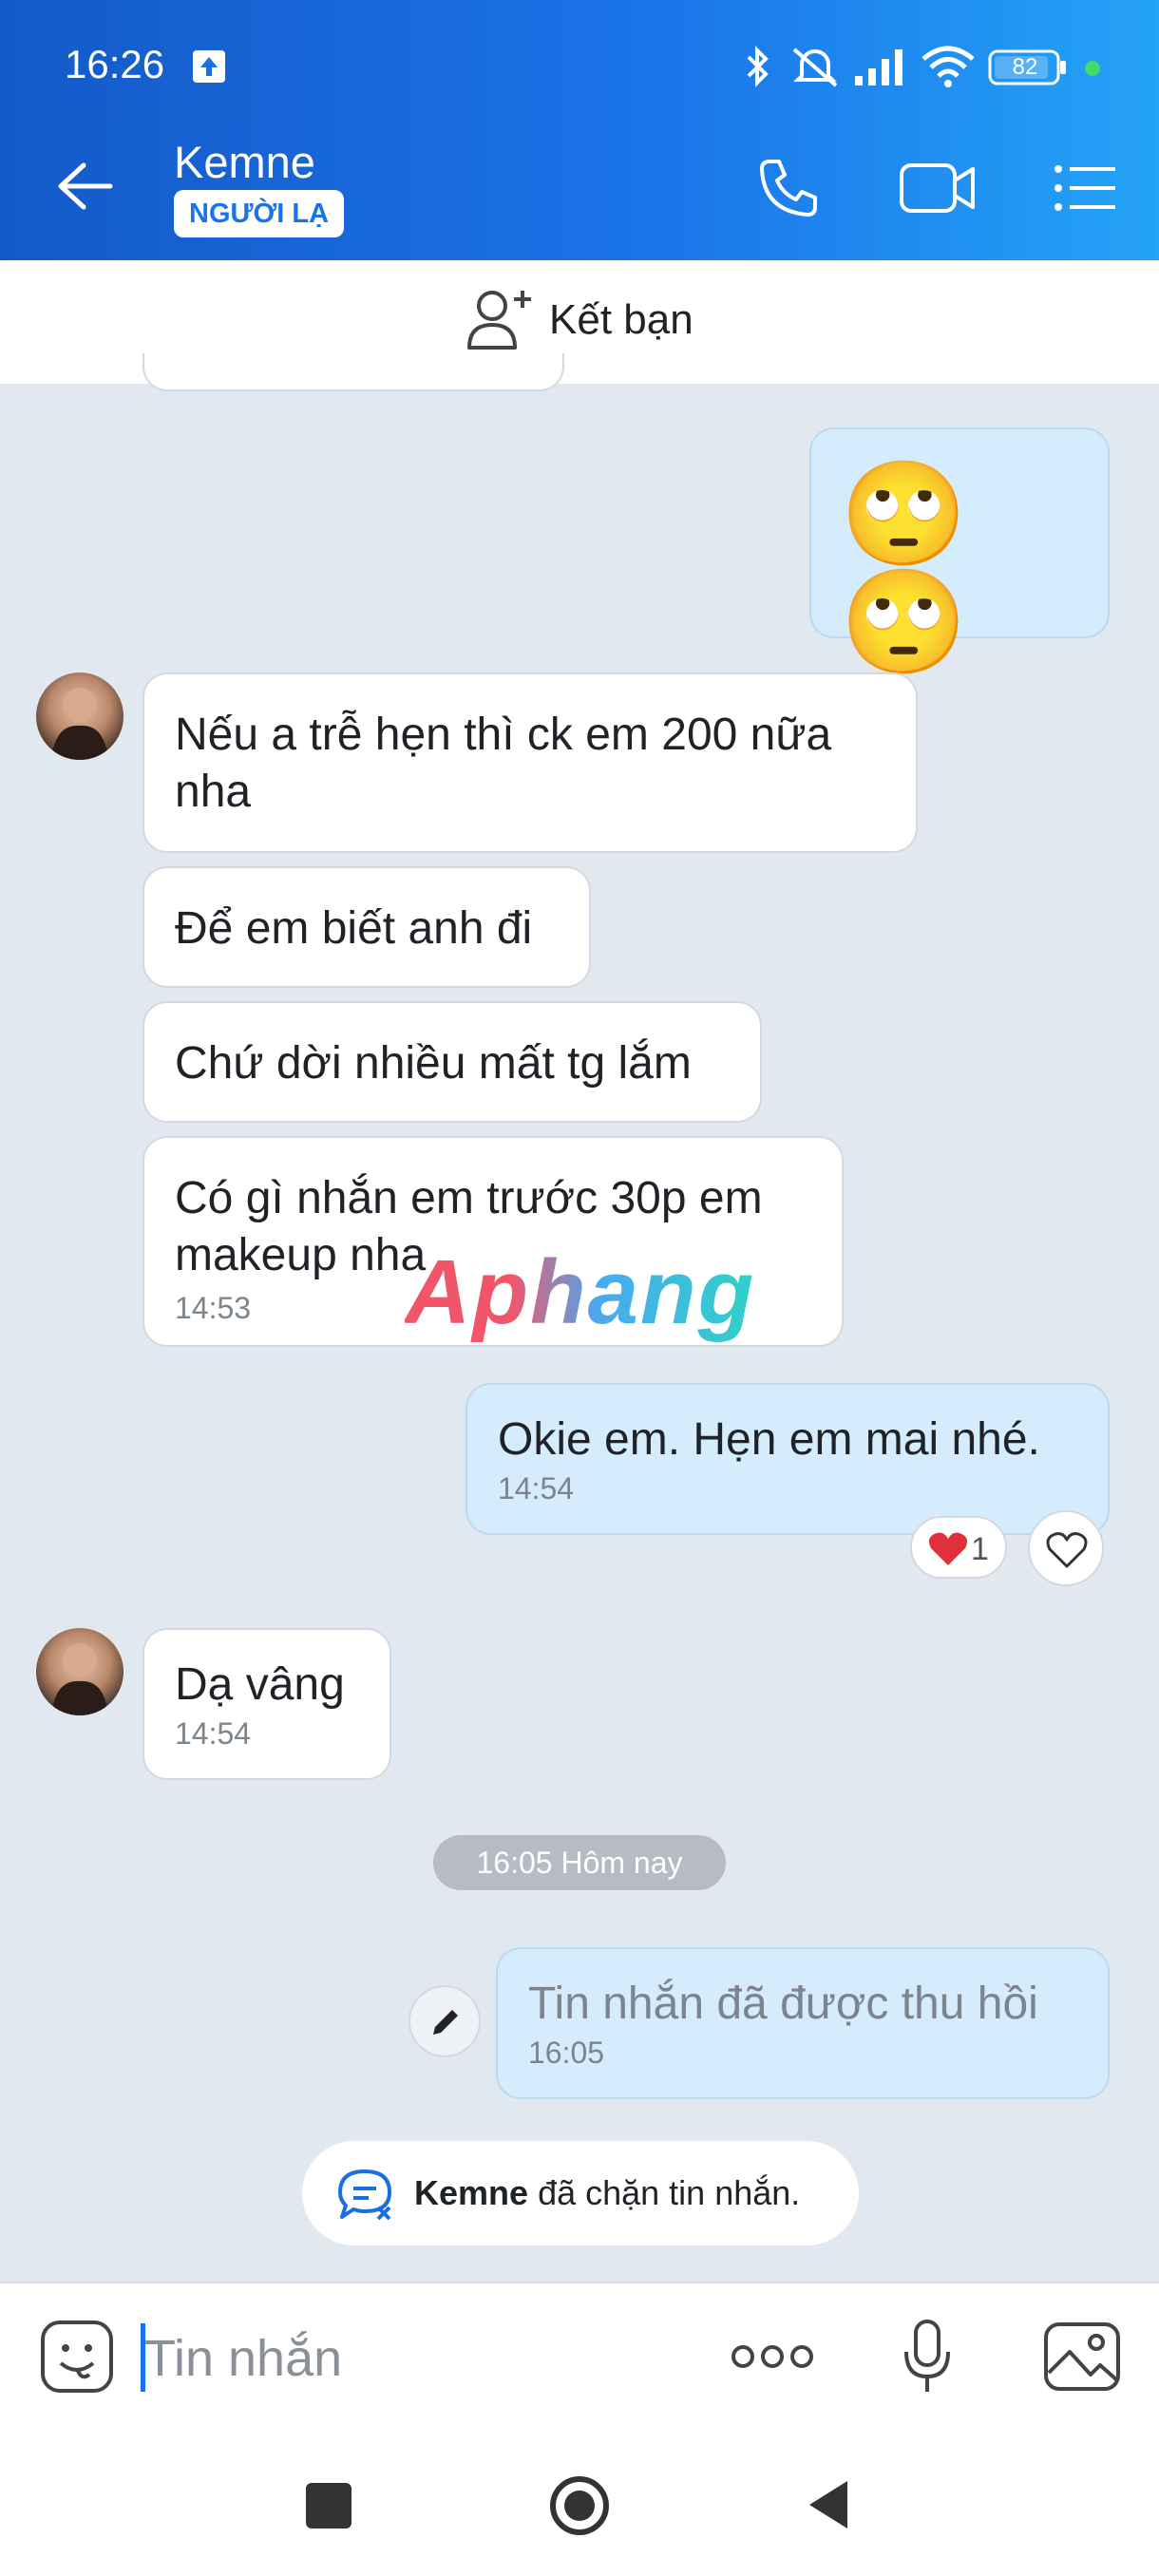 The height and width of the screenshot is (2576, 1159). What do you see at coordinates (579, 1862) in the screenshot?
I see `date-separator: 16:05 Hôm nay` at bounding box center [579, 1862].